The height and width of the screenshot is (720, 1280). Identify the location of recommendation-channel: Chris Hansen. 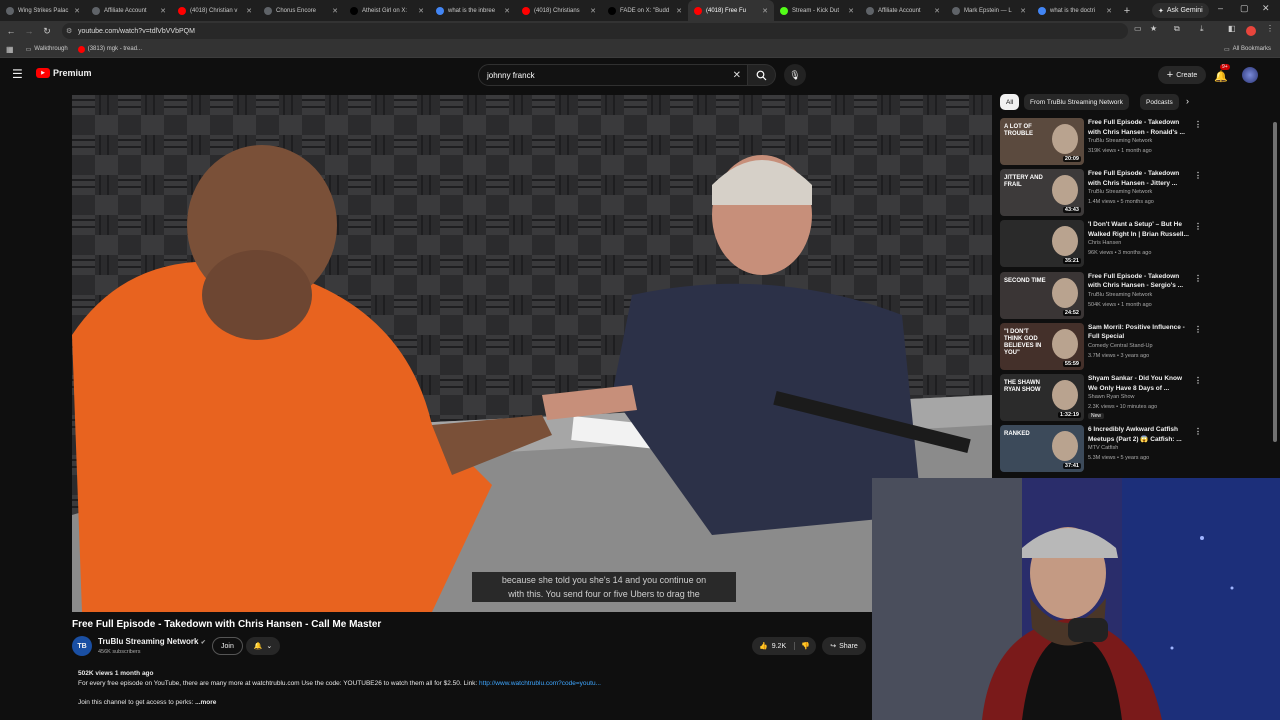
(1104, 243).